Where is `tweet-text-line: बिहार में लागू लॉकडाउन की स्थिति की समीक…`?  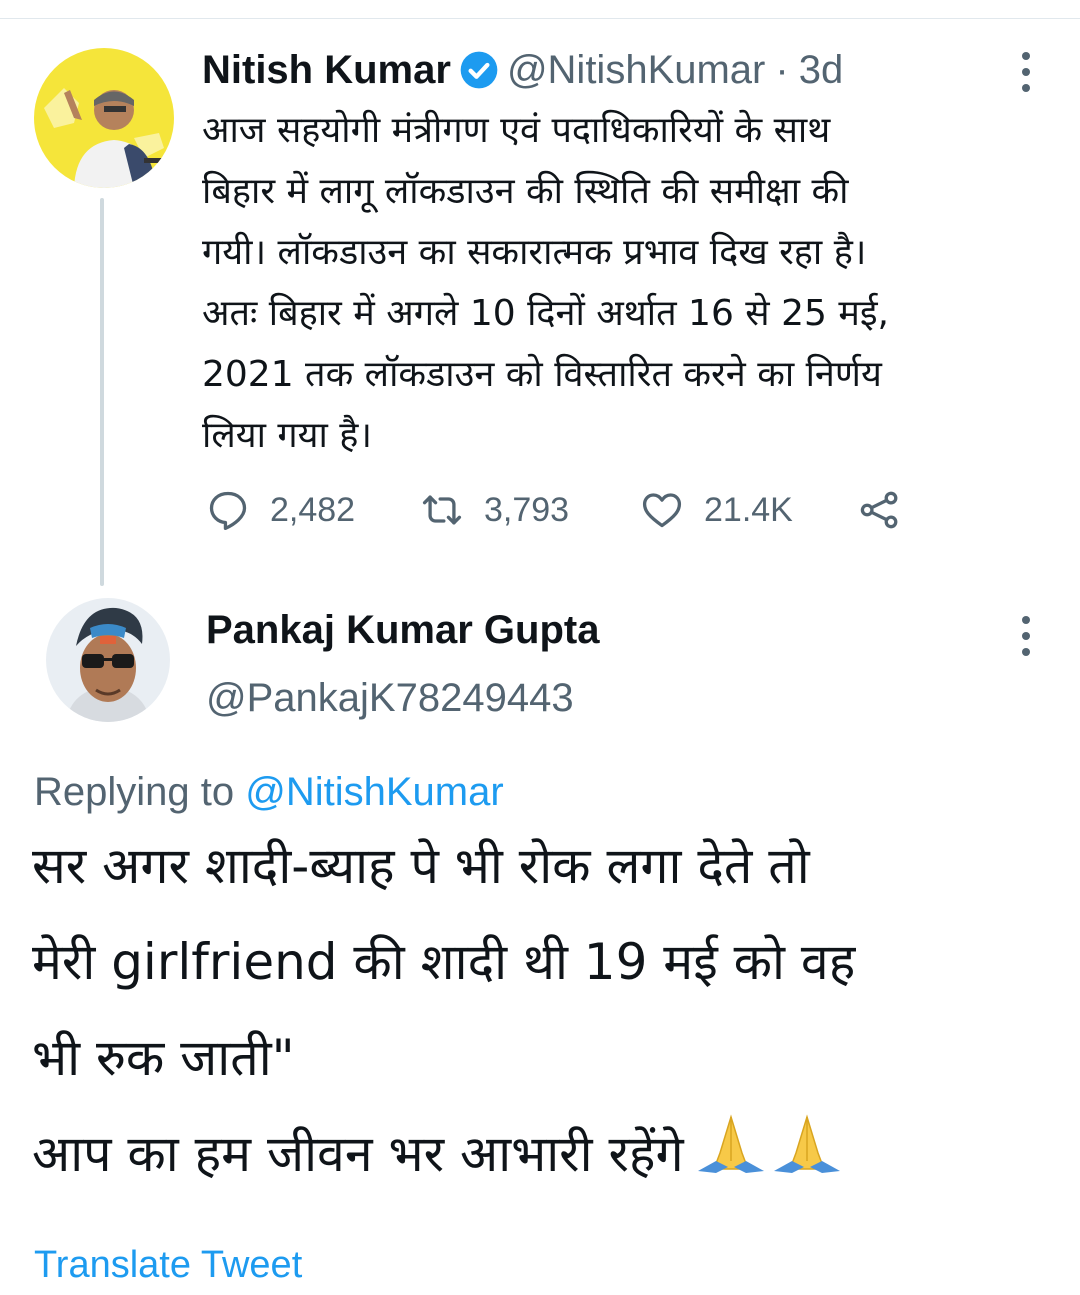 tweet-text-line: बिहार में लागू लॉकडाउन की स्थिति की समीक… is located at coordinates (525, 191).